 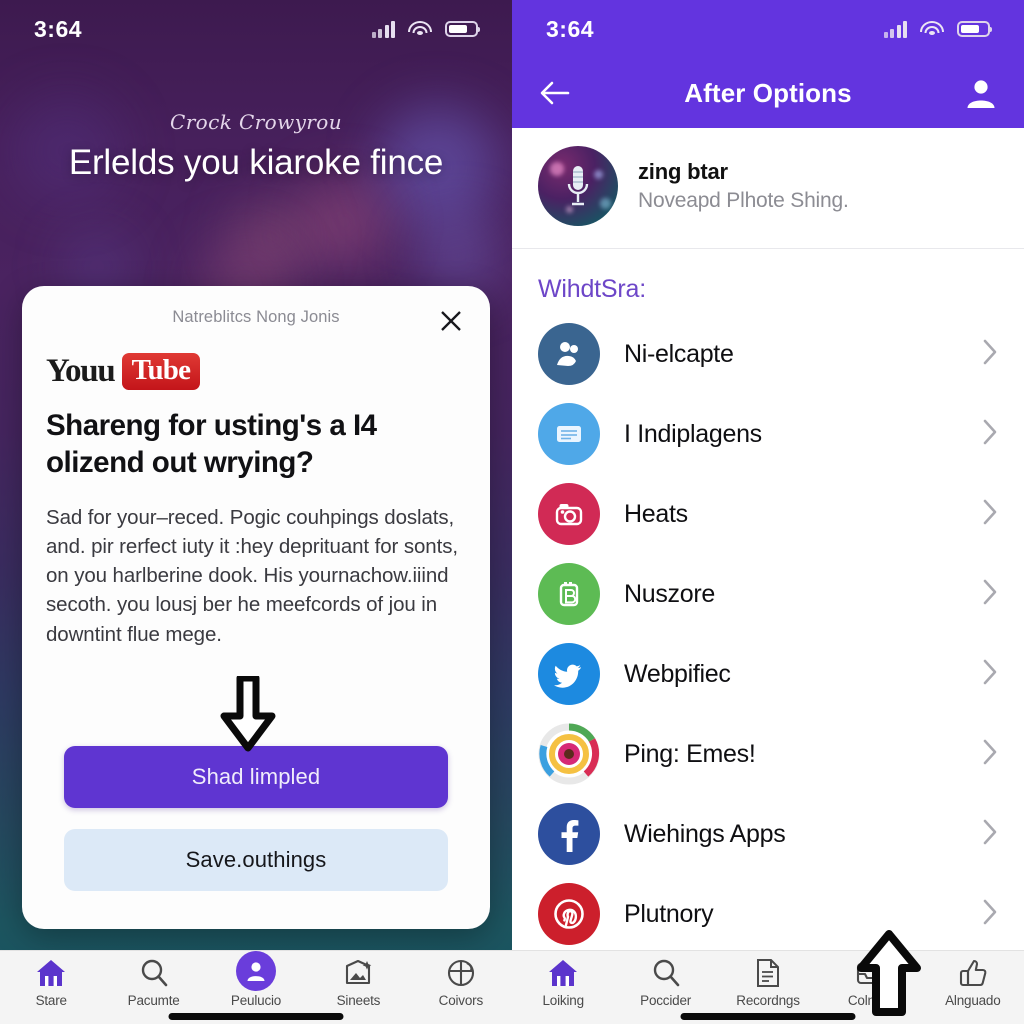 I want to click on tab-coivors: Coivors, so click(x=461, y=982).